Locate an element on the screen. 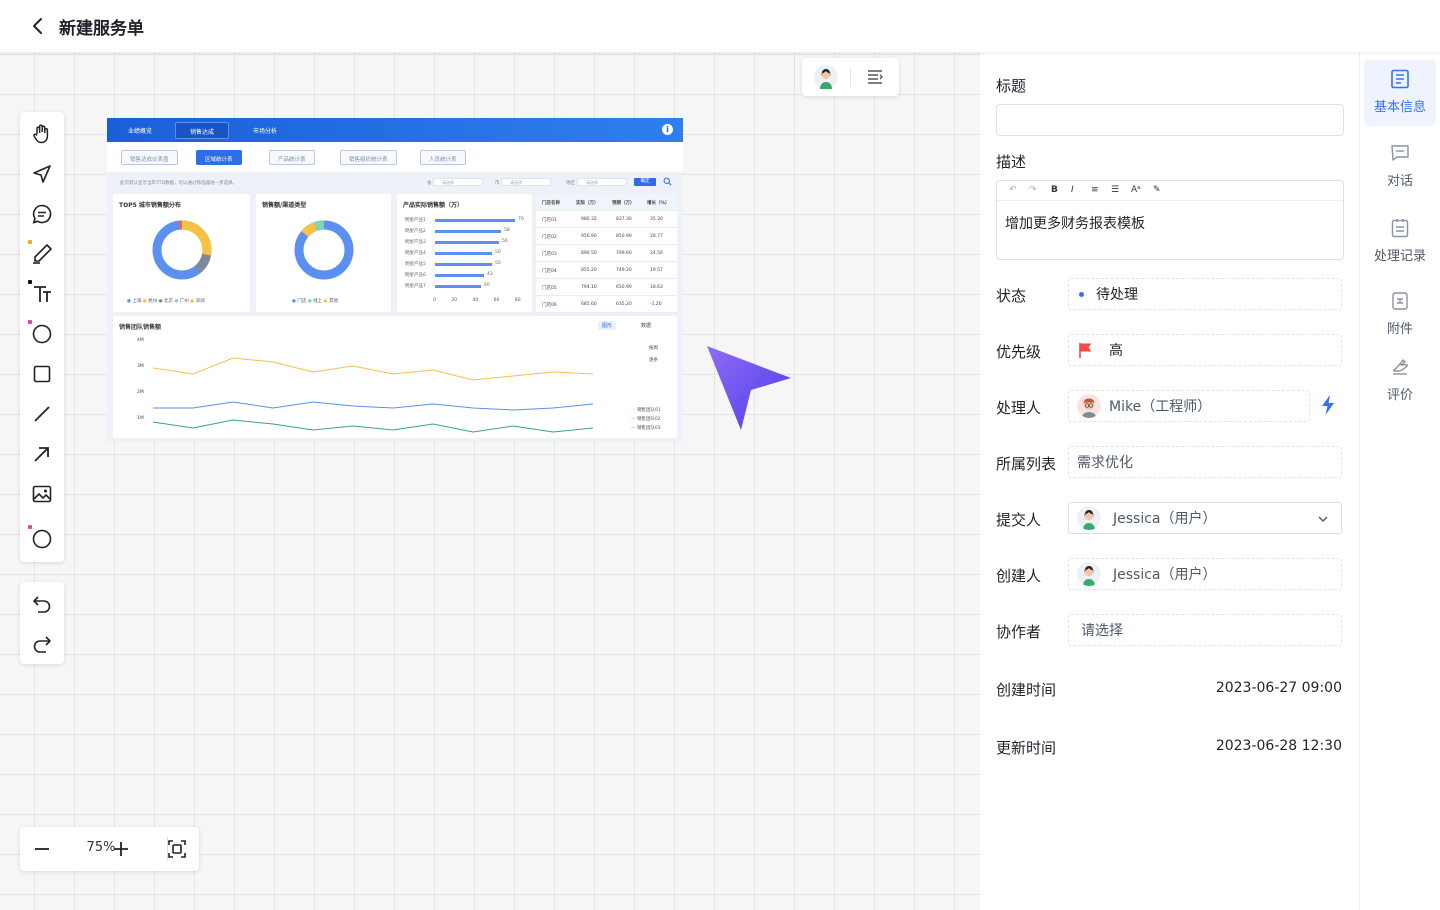  sidenav-item-attachments: 附件 is located at coordinates (1400, 315).